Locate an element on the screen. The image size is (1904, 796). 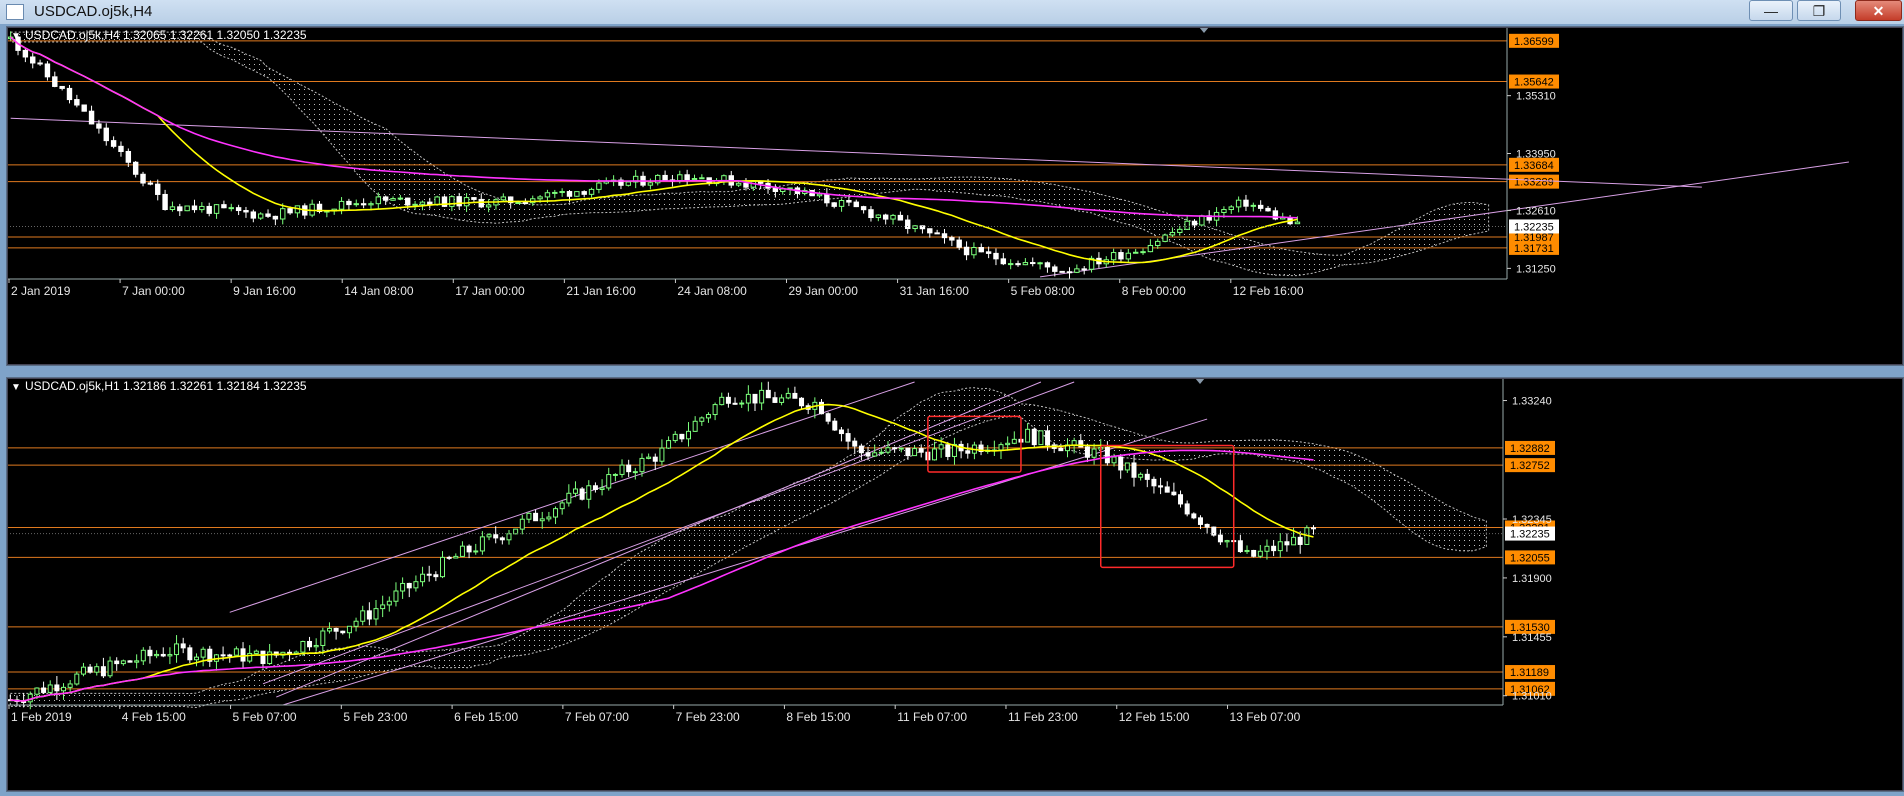
price-tick-label: 1.31250 is located at coordinates (1536, 269).